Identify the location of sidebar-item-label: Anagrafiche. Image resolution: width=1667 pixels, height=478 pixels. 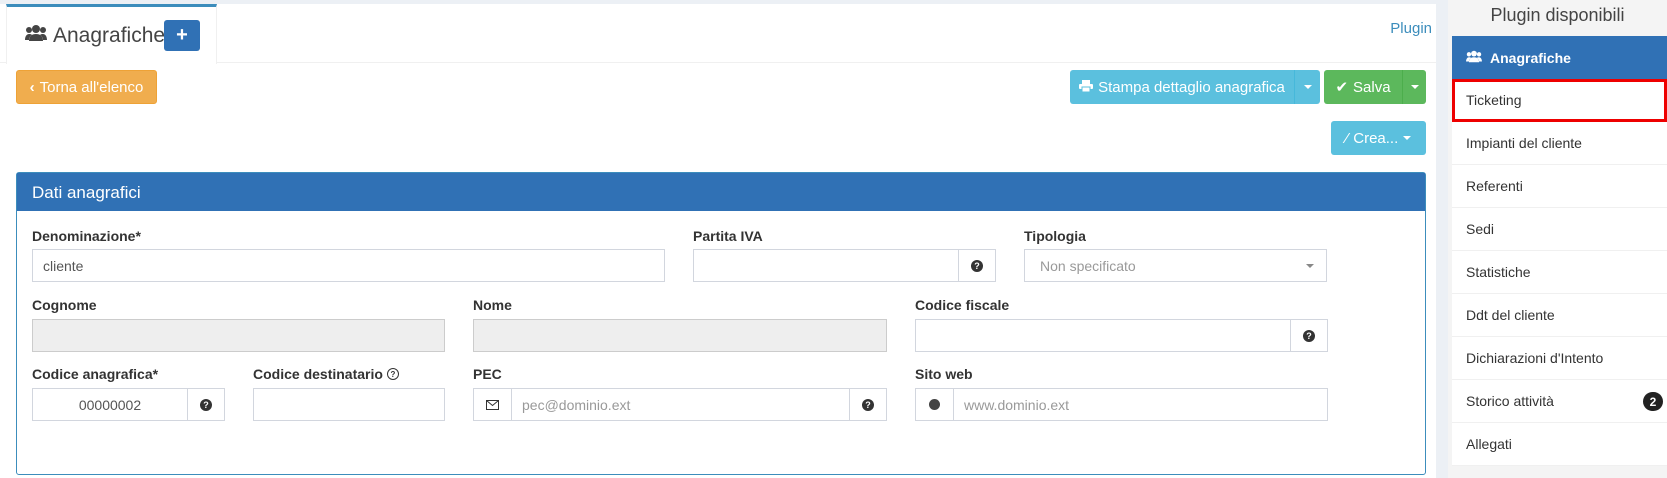
(1530, 57).